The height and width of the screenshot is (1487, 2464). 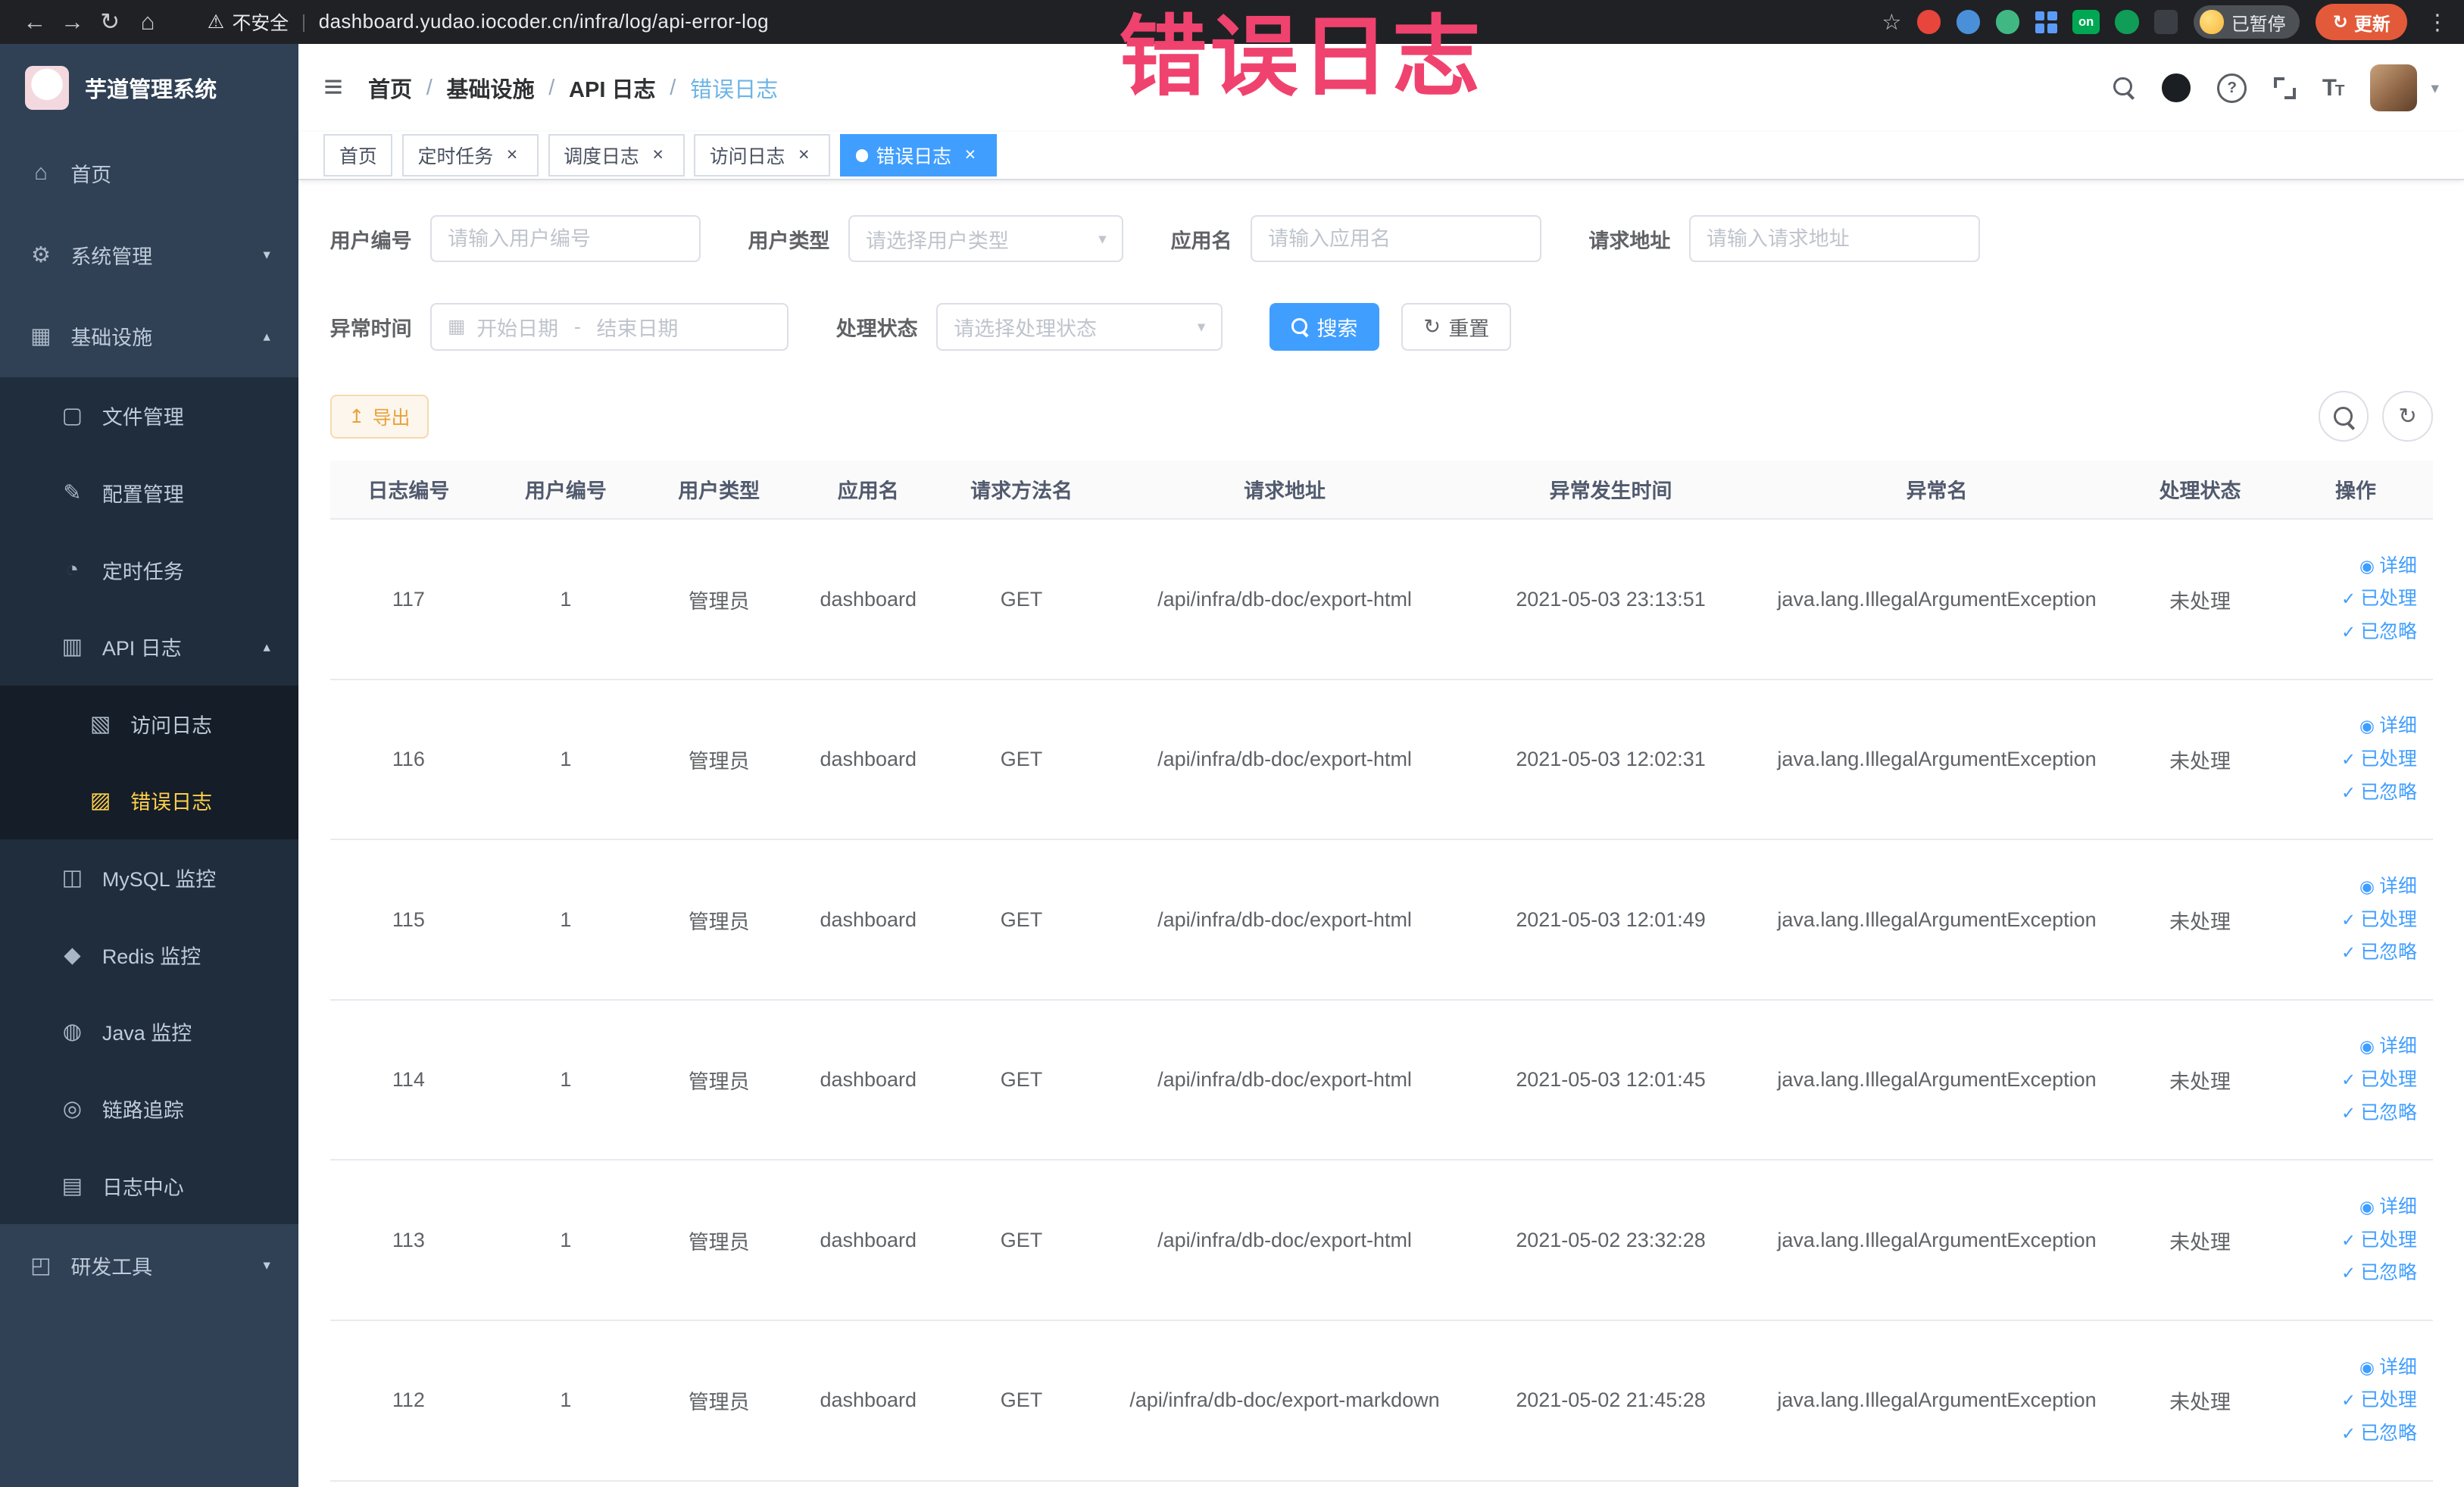 What do you see at coordinates (370, 240) in the screenshot?
I see `user-id-label: 用户编号` at bounding box center [370, 240].